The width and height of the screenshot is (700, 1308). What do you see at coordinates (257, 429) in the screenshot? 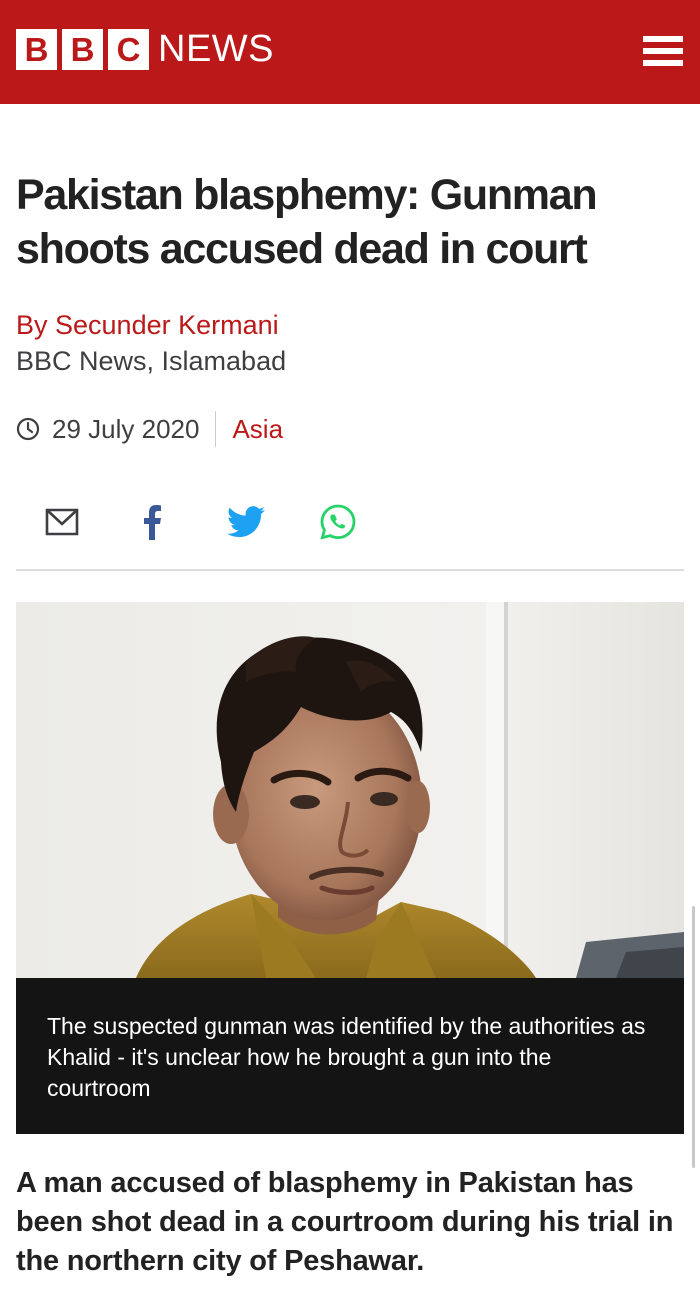
I see `section-link-asia: Asia` at bounding box center [257, 429].